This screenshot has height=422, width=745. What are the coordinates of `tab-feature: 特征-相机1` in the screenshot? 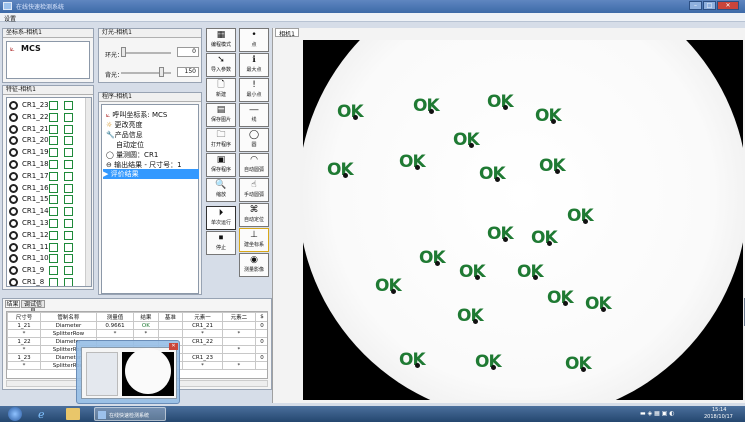 It's located at (48, 90).